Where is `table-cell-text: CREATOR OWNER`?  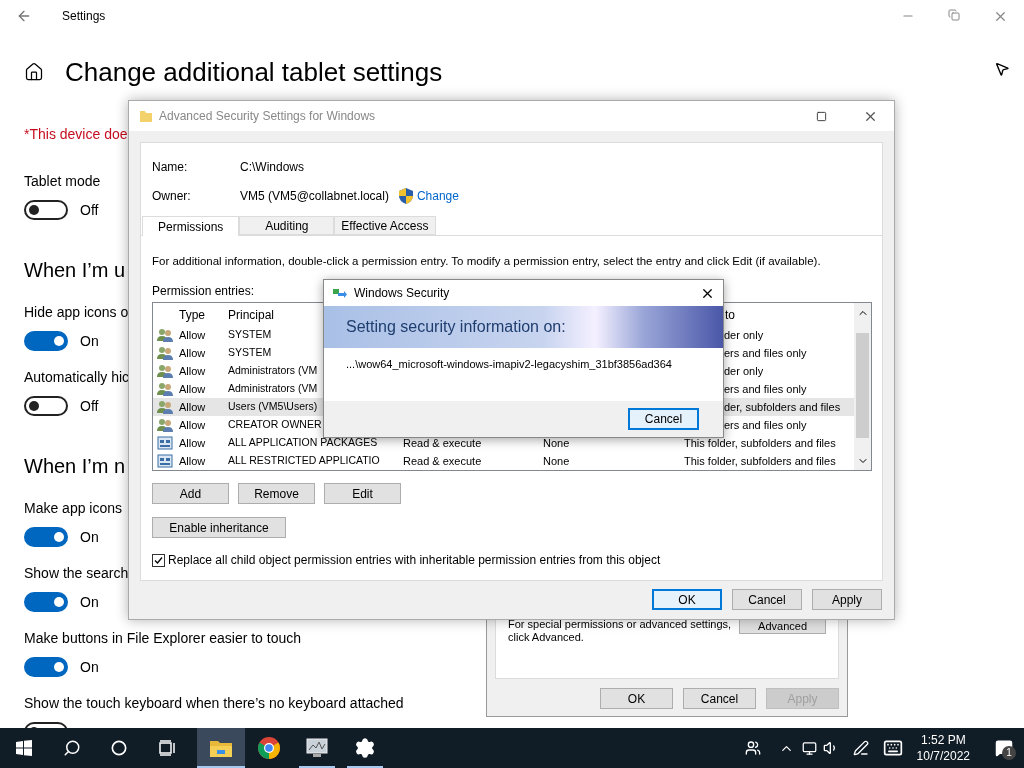 table-cell-text: CREATOR OWNER is located at coordinates (275, 425).